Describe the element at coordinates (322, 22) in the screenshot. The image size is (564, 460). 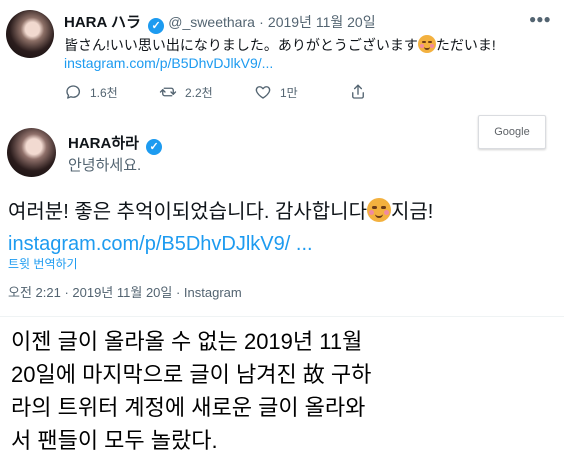
I see `tweet-date: 2019년 11월 20일` at that location.